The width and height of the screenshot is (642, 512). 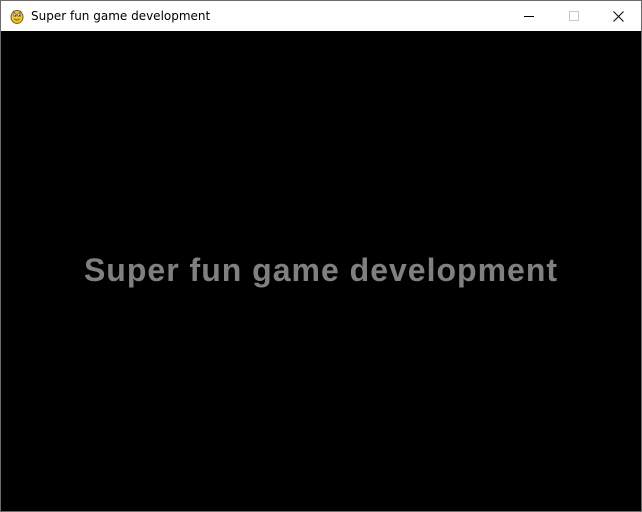 What do you see at coordinates (321, 16) in the screenshot?
I see `title-bar: Super fun game development` at bounding box center [321, 16].